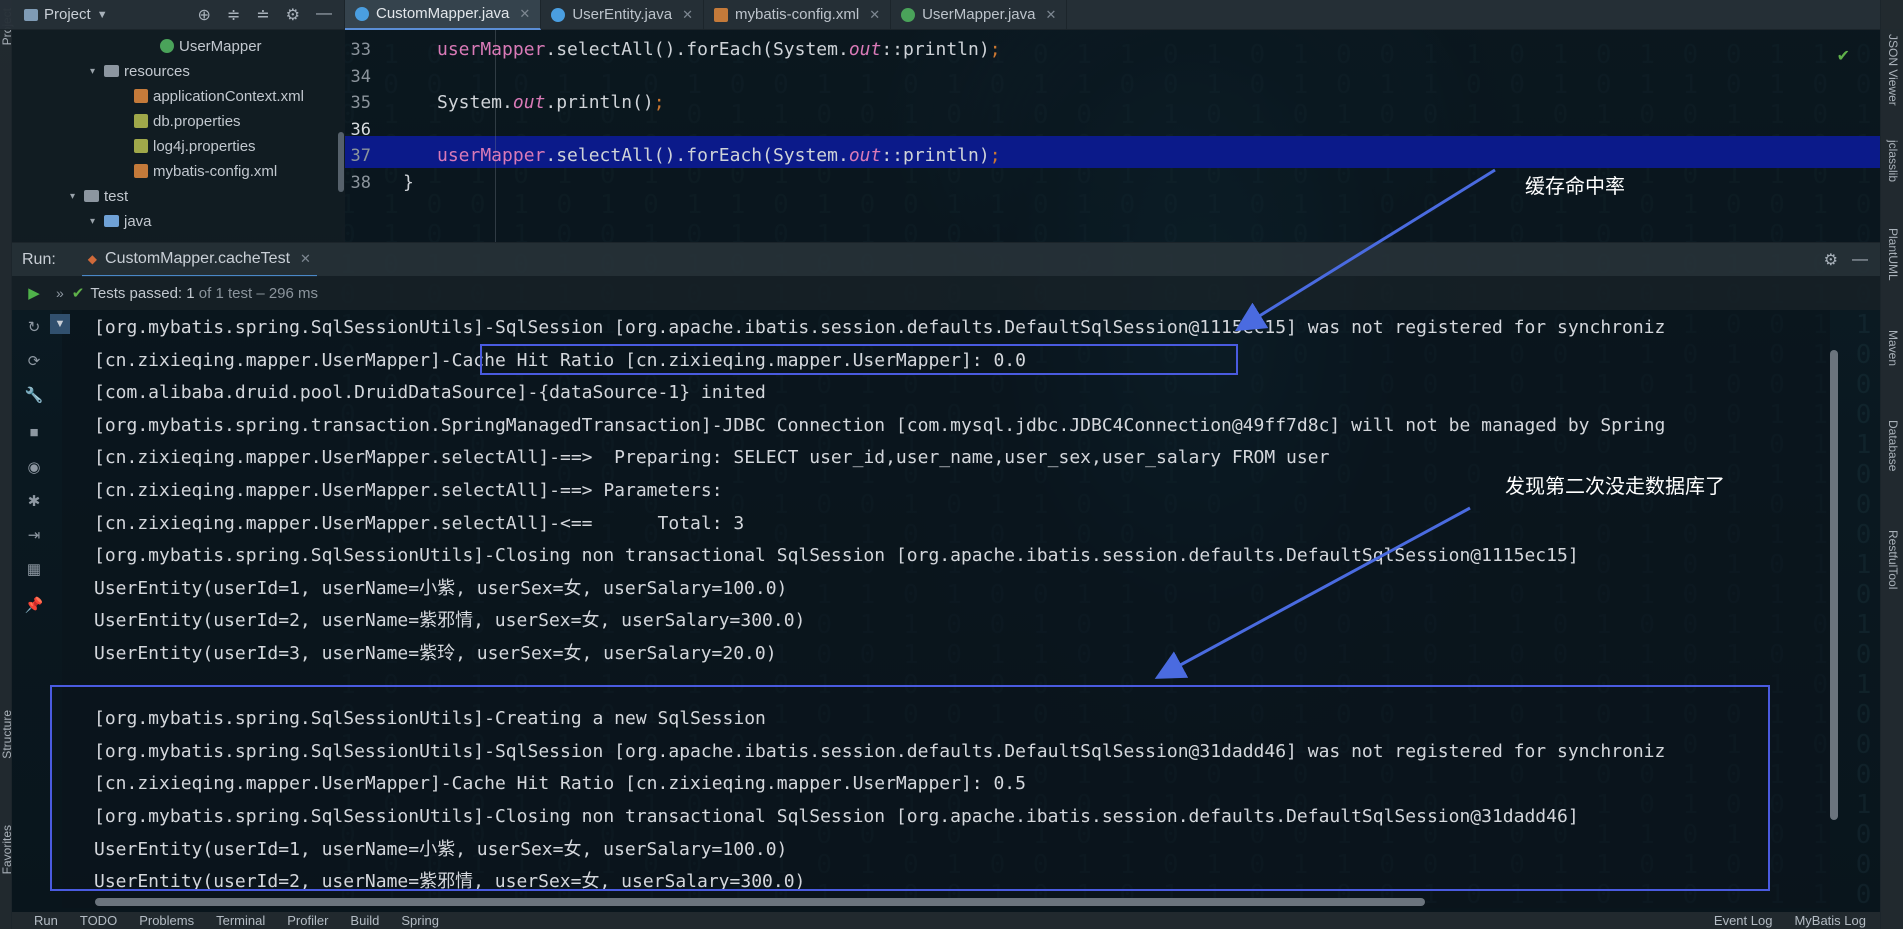 The image size is (1903, 929). Describe the element at coordinates (1893, 70) in the screenshot. I see `json-viewer-label: JSON Viewer` at that location.